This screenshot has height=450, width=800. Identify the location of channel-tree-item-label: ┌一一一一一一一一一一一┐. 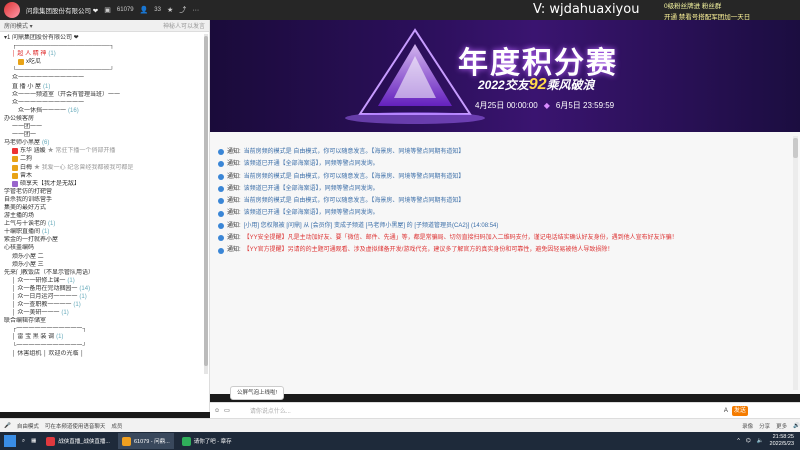
(49, 329).